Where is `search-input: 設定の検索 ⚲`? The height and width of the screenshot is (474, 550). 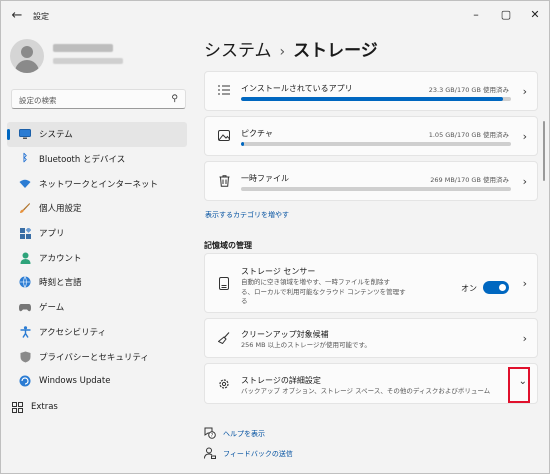
search-input: 設定の検索 ⚲ is located at coordinates (98, 99).